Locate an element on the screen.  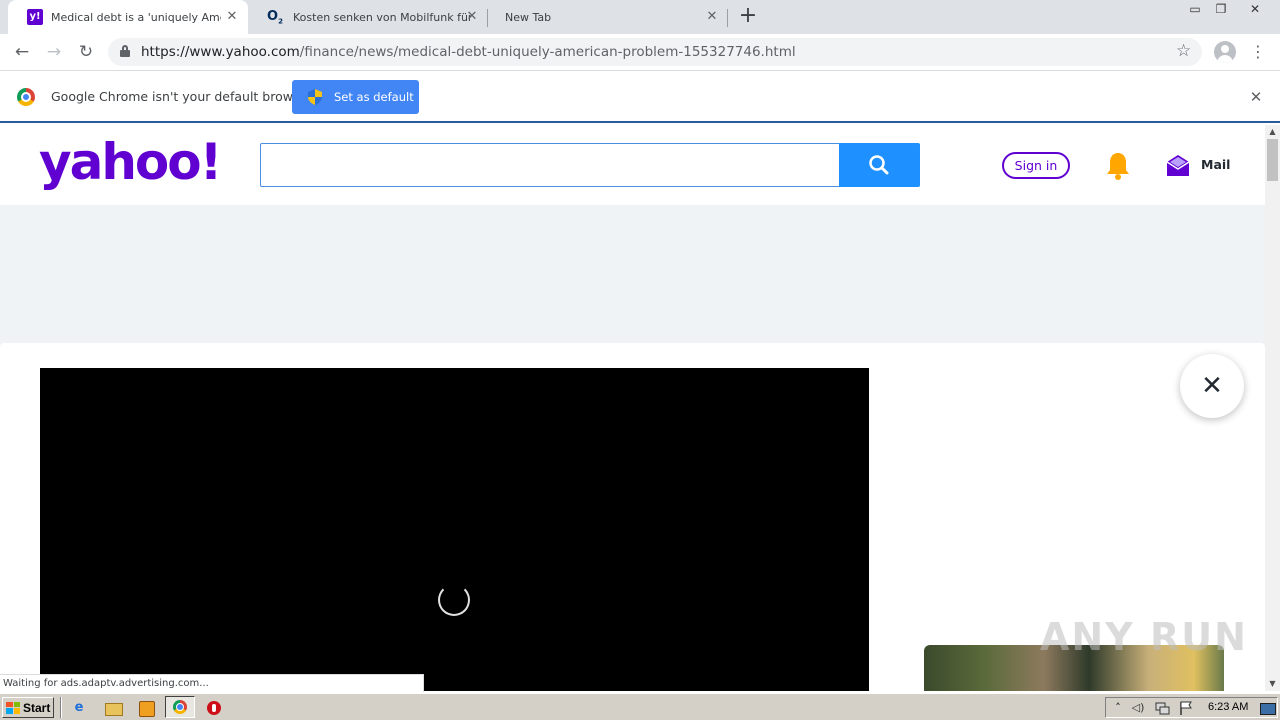
show-hidden-icons-icon: ˄ is located at coordinates (1118, 708).